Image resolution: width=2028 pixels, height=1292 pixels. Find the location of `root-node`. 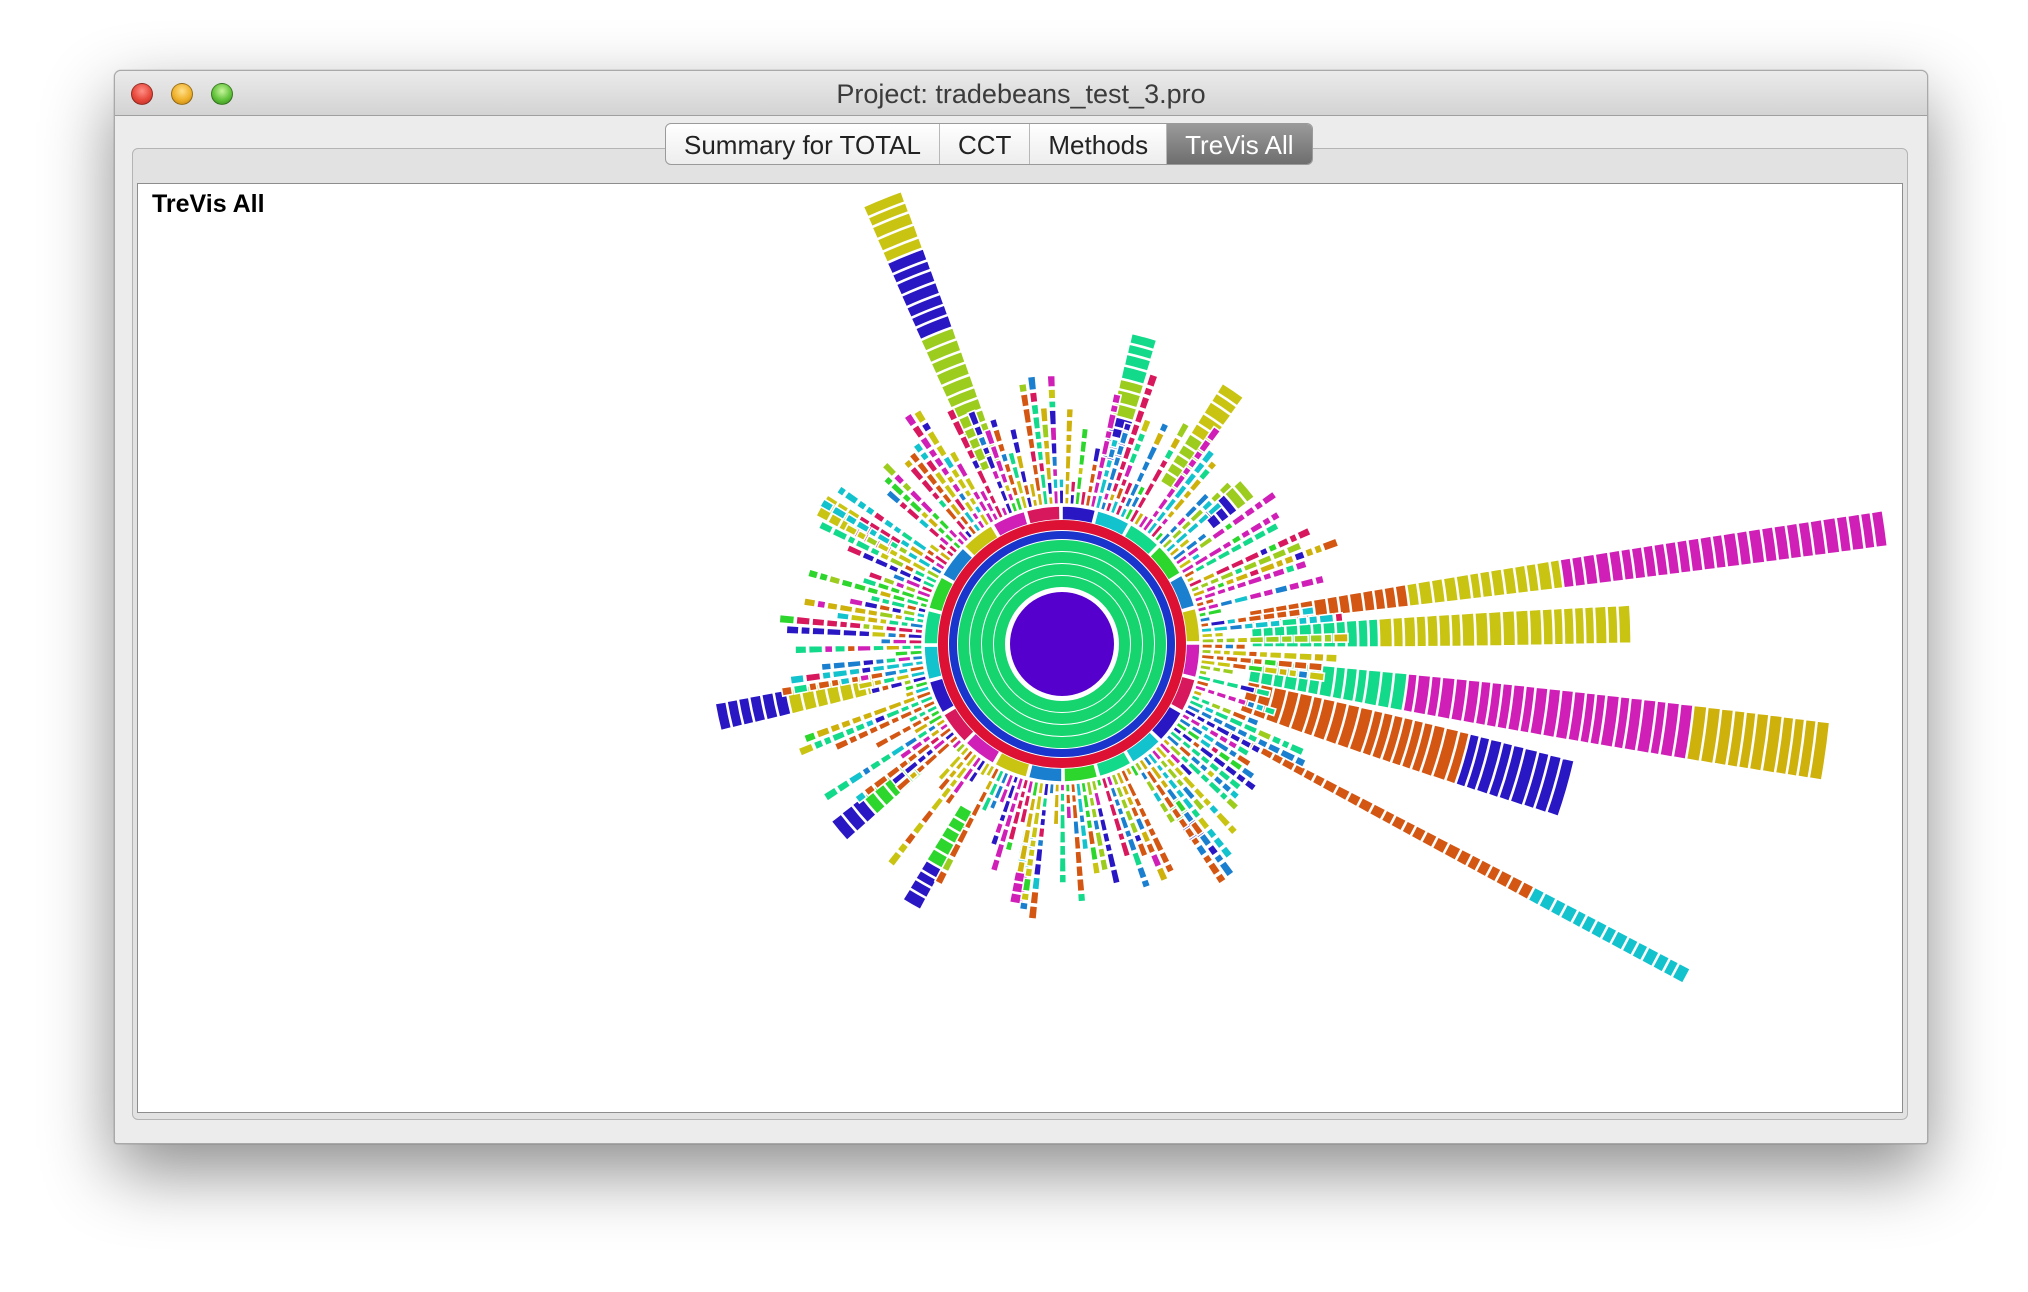

root-node is located at coordinates (1062, 644).